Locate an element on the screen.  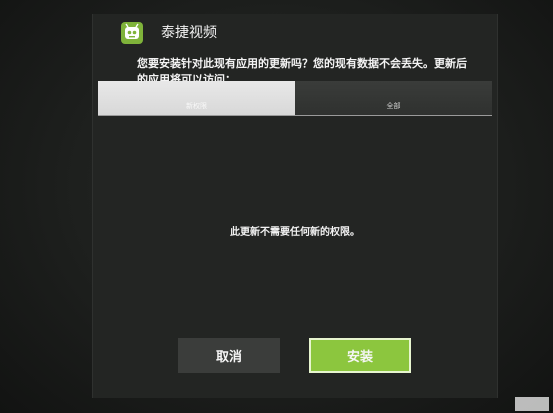
tab-all-permissions: 全部 is located at coordinates (393, 98).